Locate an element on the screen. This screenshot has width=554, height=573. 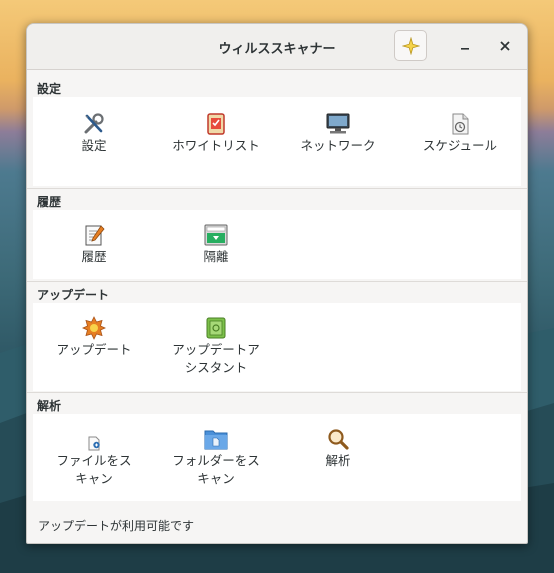
analysis-item-analysis: 解析 is located at coordinates (338, 447).